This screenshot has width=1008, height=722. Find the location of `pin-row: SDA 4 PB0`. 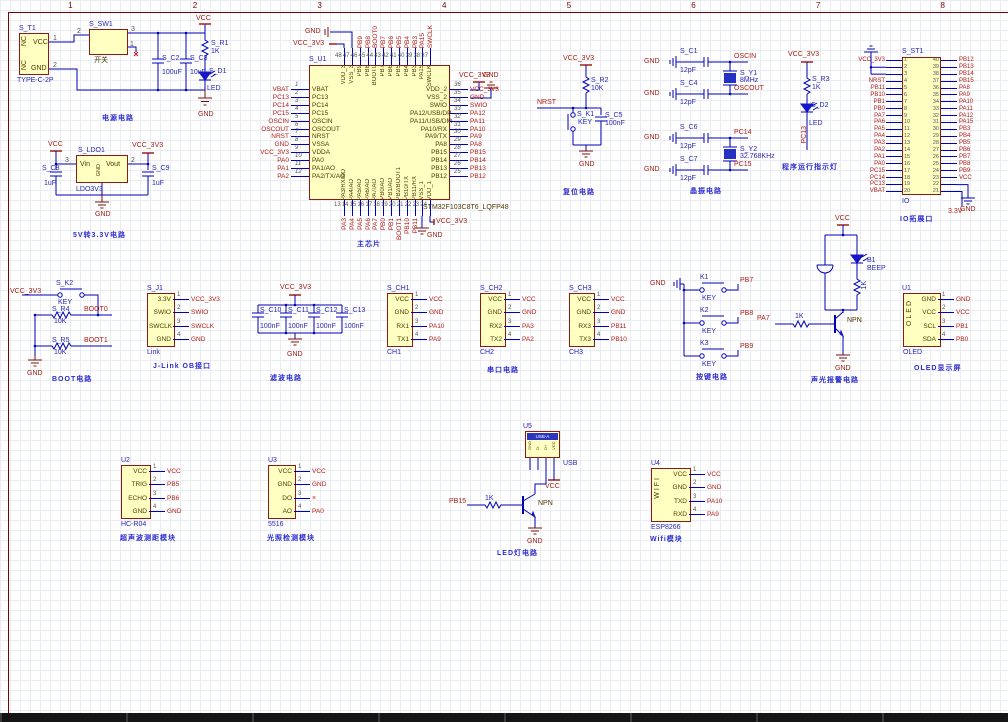

pin-row: SDA 4 PB0 is located at coordinates (937, 339).